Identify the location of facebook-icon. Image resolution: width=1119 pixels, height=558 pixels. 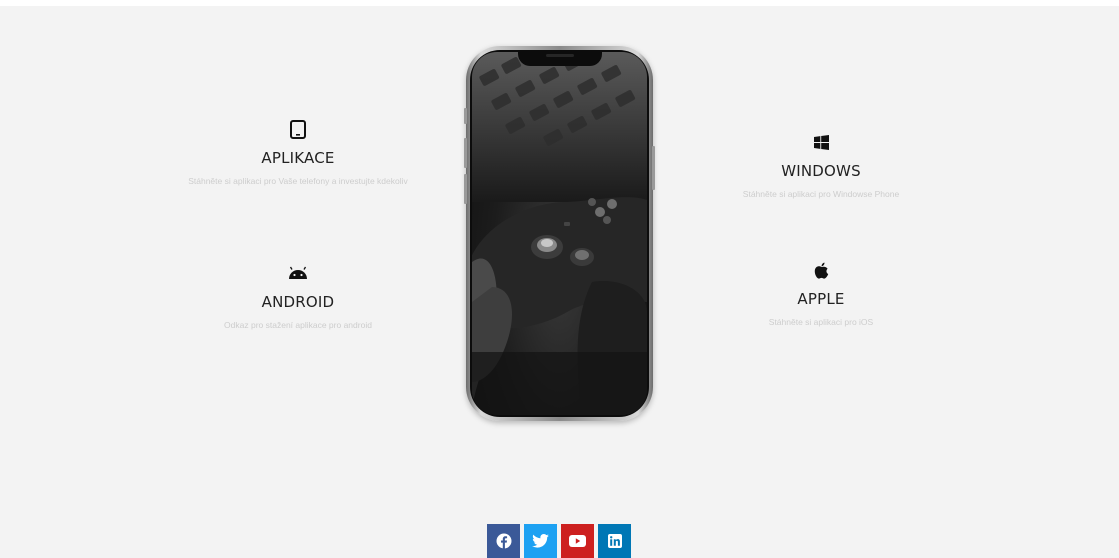
(503, 541).